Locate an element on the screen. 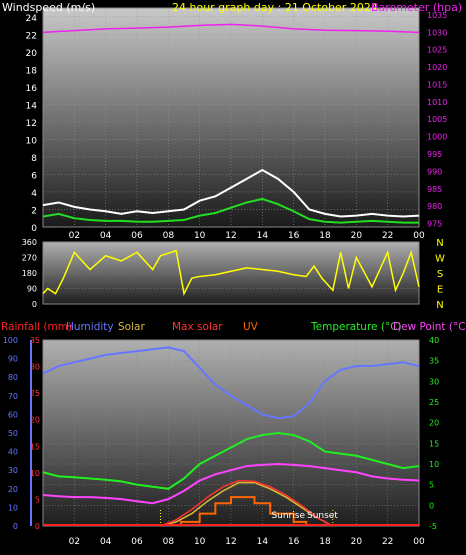 The width and height of the screenshot is (466, 555). wind-y-tick-label: 20 is located at coordinates (32, 54).